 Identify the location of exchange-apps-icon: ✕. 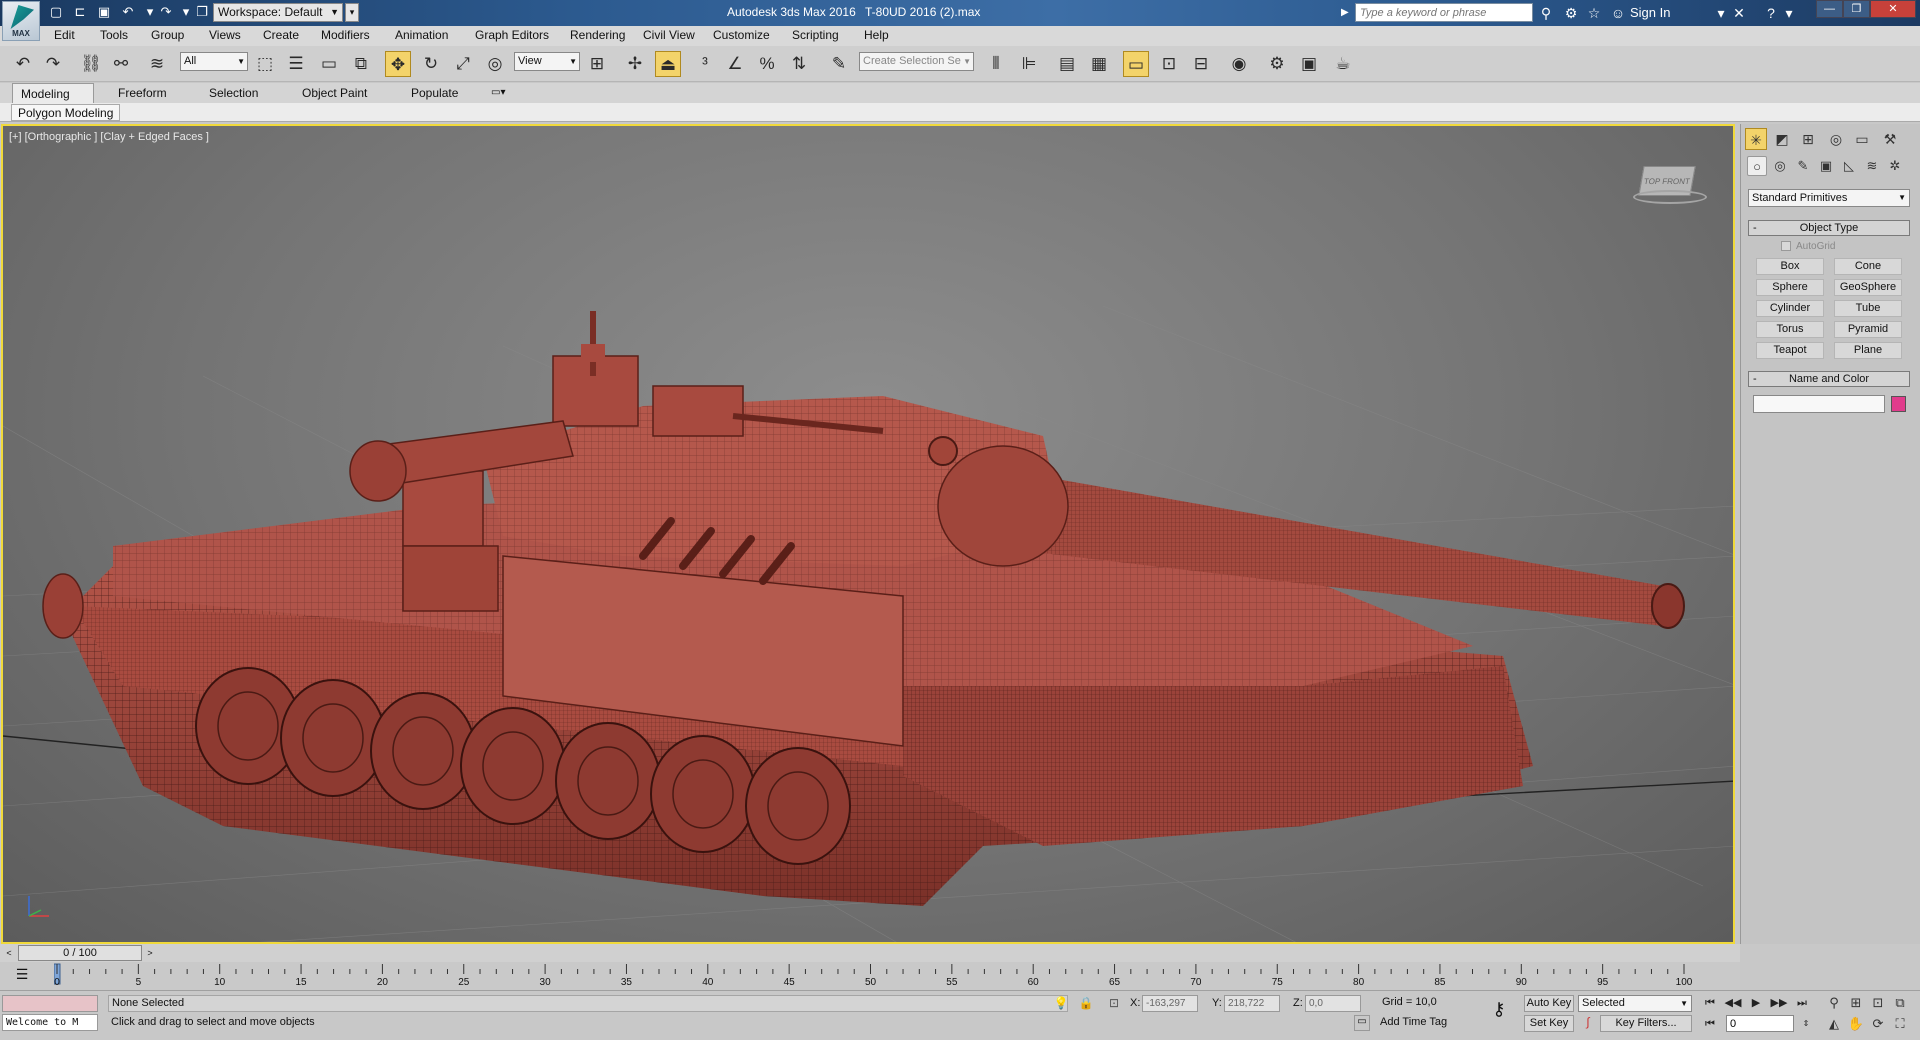
(1739, 13).